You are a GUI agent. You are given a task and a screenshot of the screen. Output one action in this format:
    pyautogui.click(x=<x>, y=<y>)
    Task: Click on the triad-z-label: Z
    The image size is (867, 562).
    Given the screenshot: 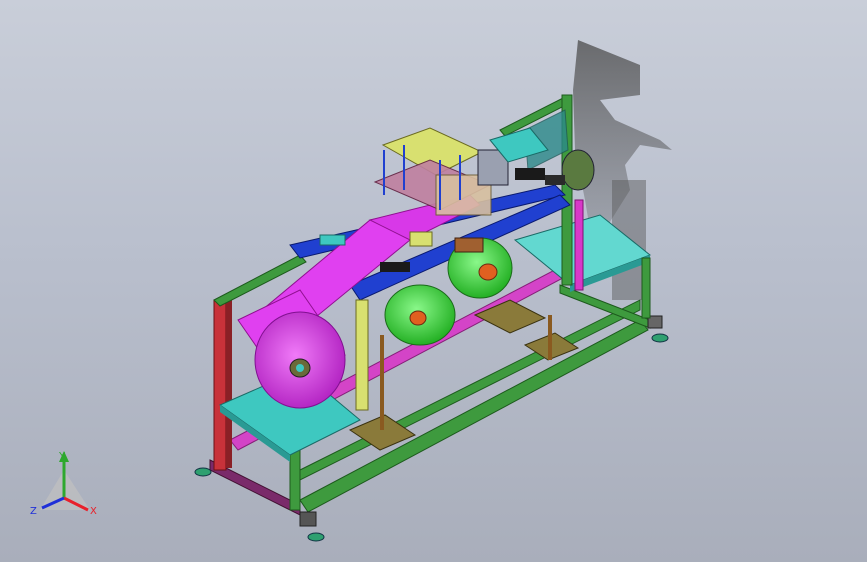 What is the action you would take?
    pyautogui.click(x=33, y=511)
    